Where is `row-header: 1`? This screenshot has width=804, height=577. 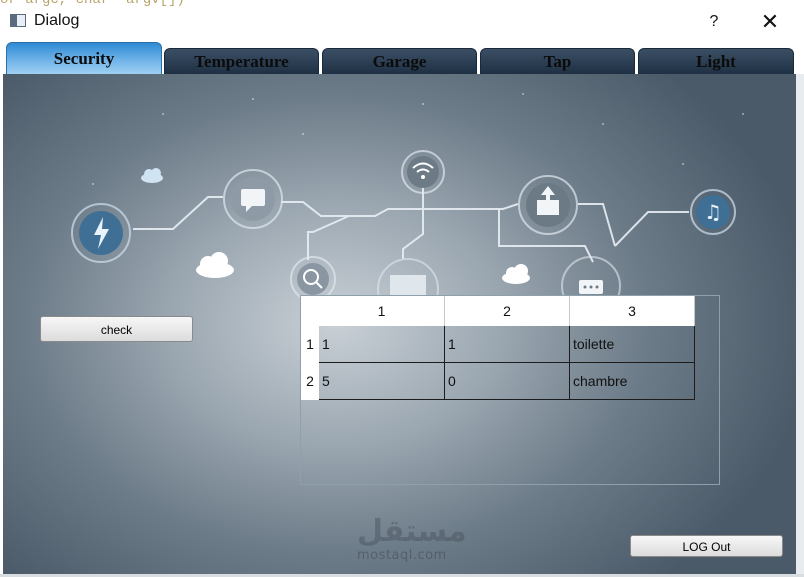 row-header: 1 is located at coordinates (310, 344).